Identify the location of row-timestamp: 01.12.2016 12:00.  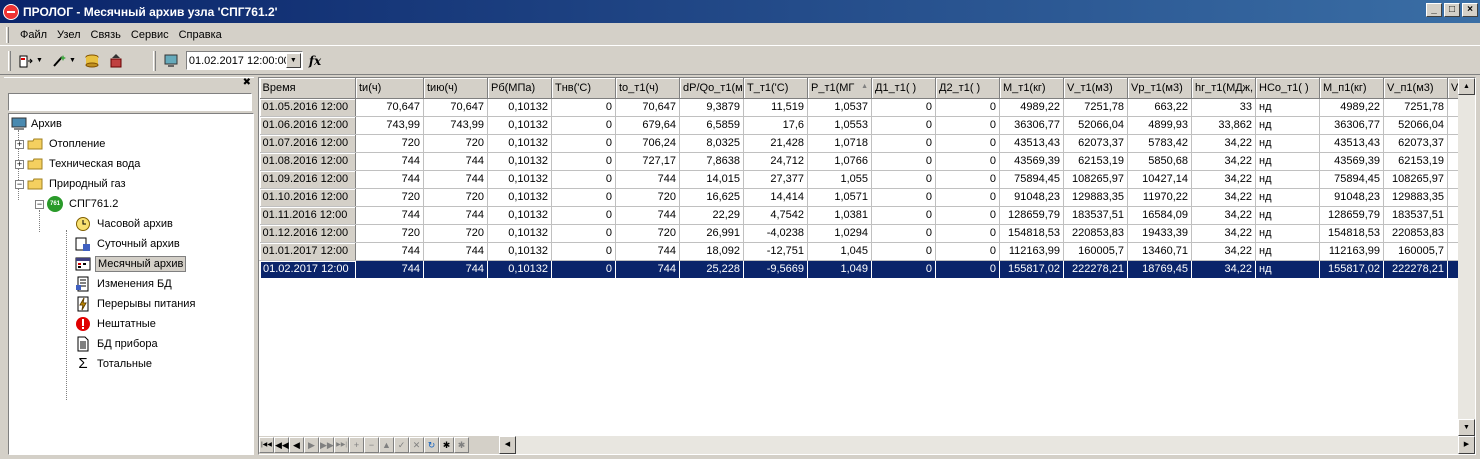
(307, 233).